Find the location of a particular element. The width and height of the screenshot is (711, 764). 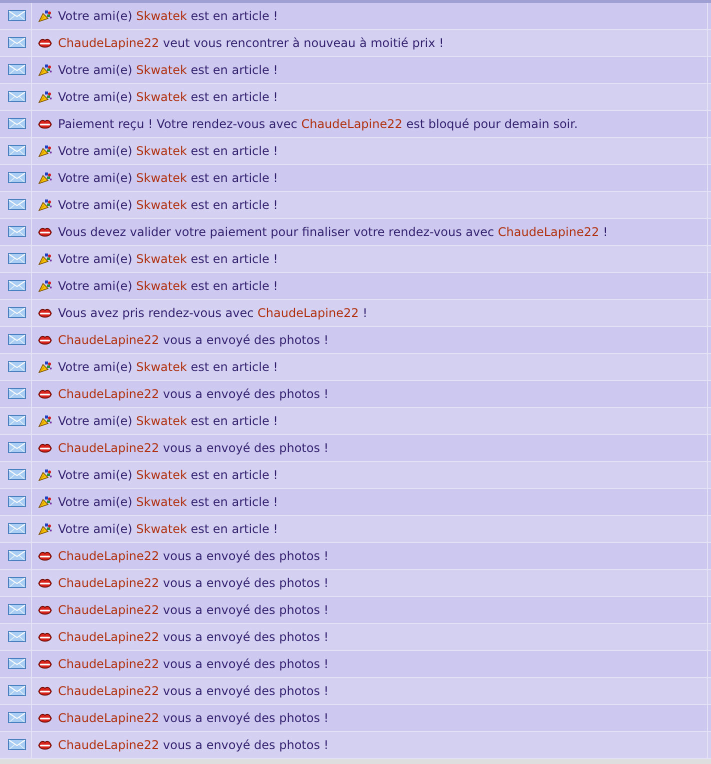

notification-text: Vous avez pris rendez-vous avec ChaudeLapine22 ! is located at coordinates (213, 313).